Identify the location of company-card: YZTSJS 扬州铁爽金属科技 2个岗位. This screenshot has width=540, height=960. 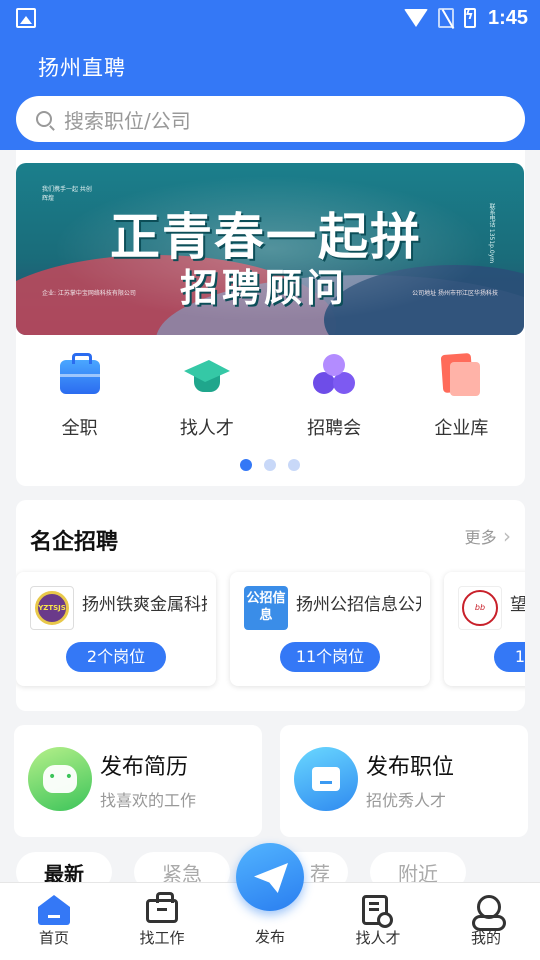
(116, 629).